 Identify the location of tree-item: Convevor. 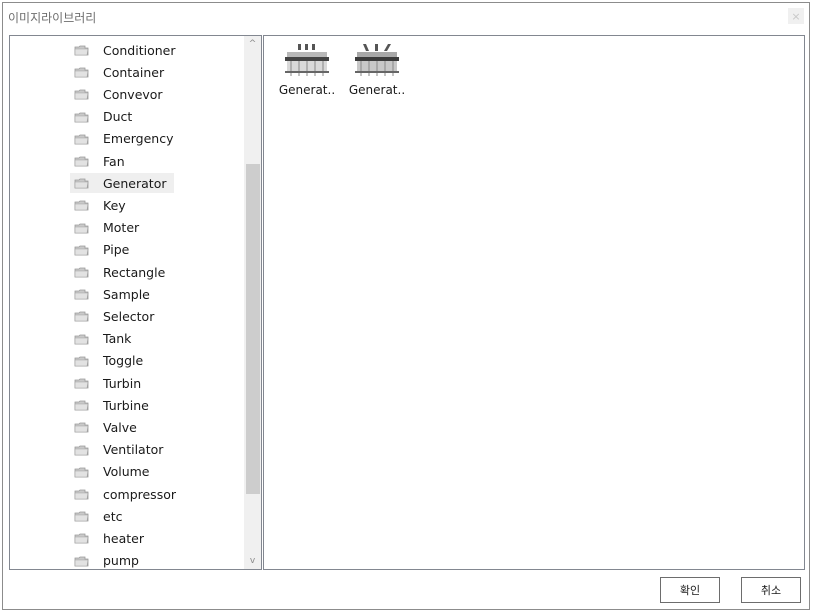
(120, 94).